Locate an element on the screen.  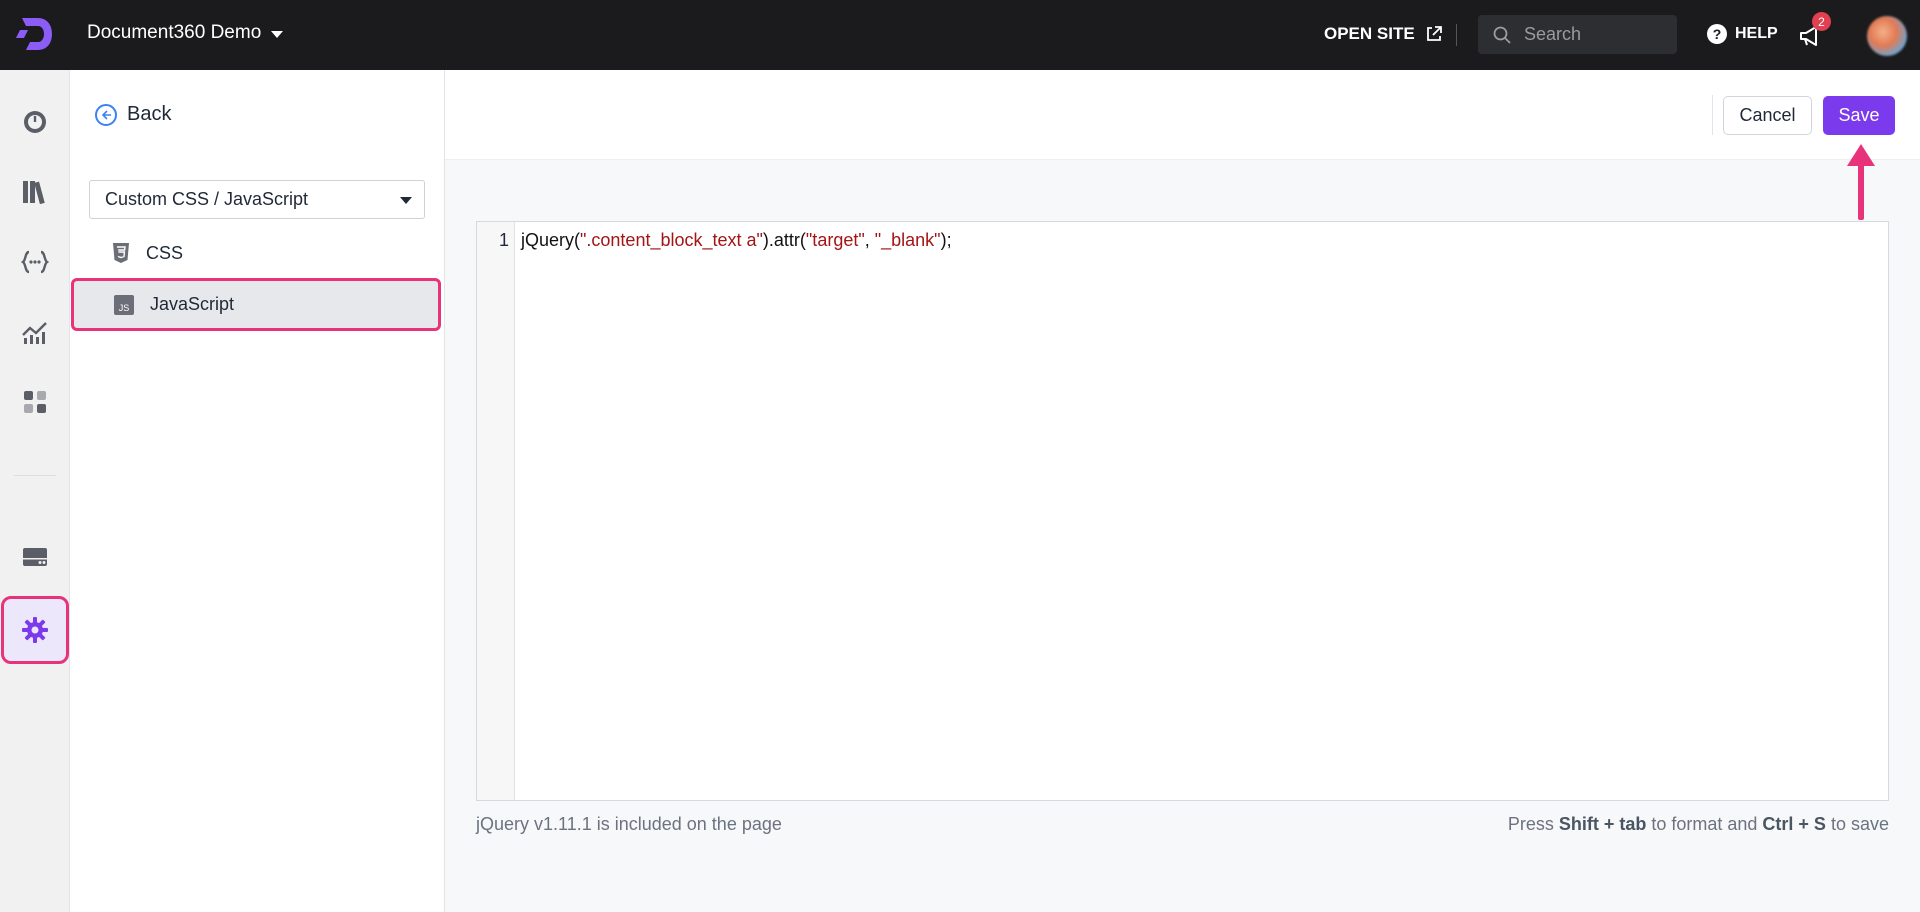
js-file-icon: JS is located at coordinates (124, 304).